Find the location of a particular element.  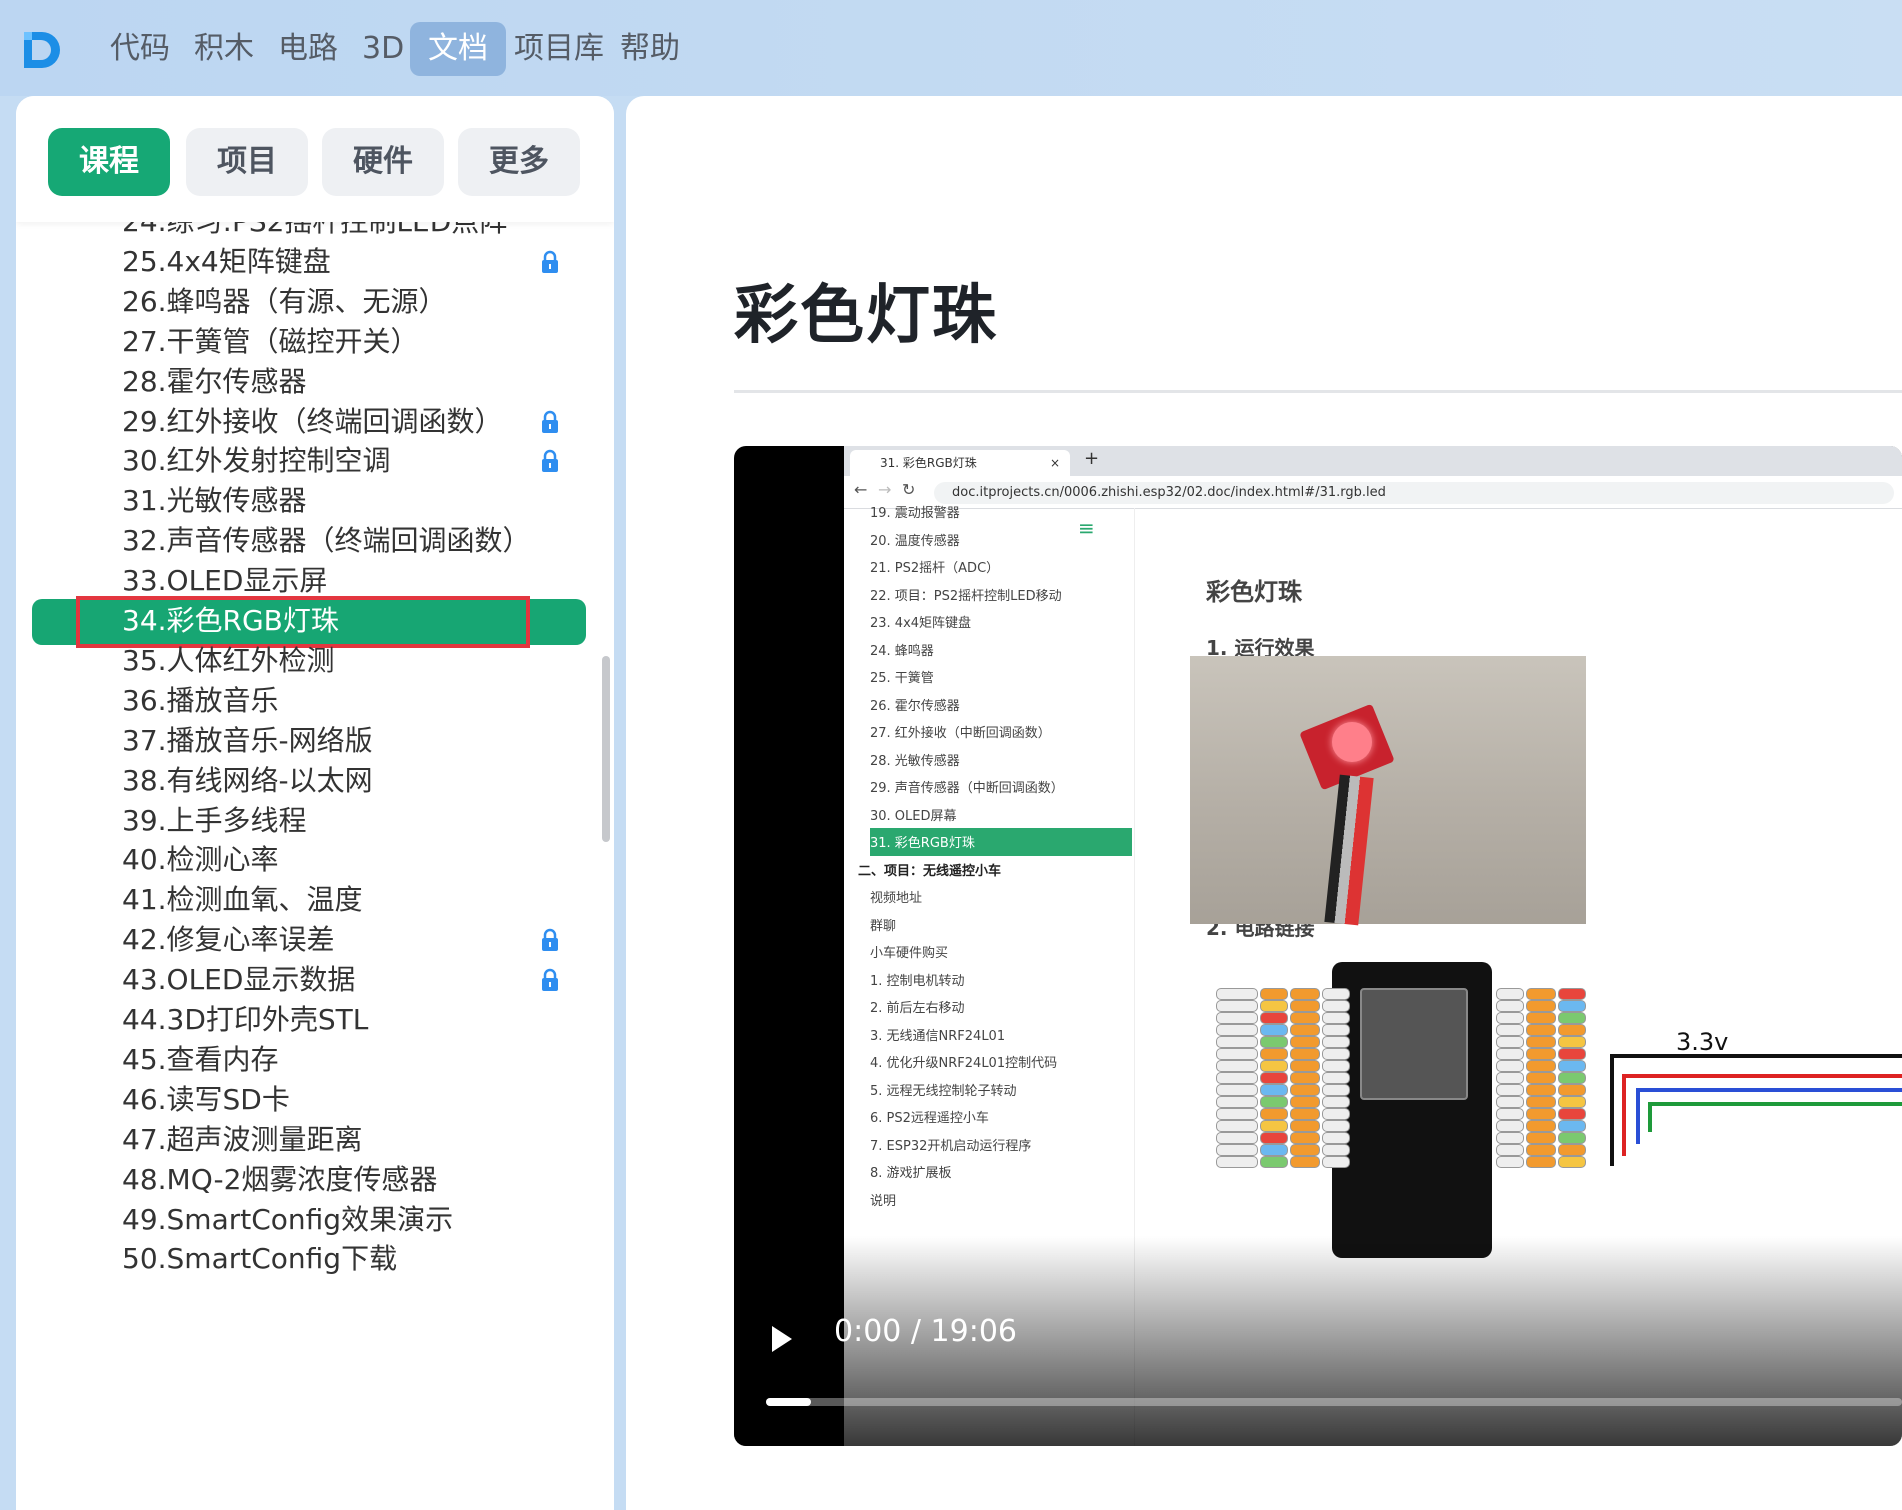

browser-sidebar-item: 24. 蜂鸣器 is located at coordinates (902, 651).